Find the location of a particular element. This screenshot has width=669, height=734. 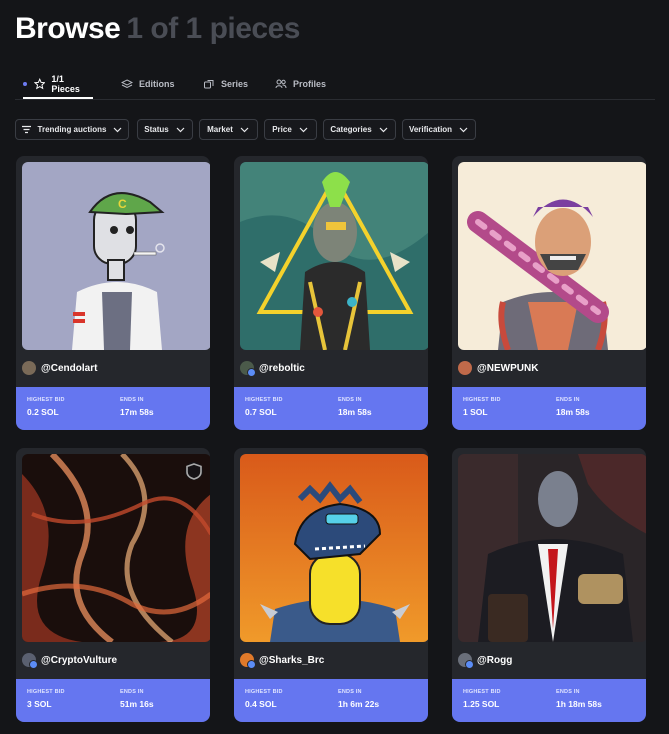

chip-label: Trending auctions is located at coordinates (72, 129).